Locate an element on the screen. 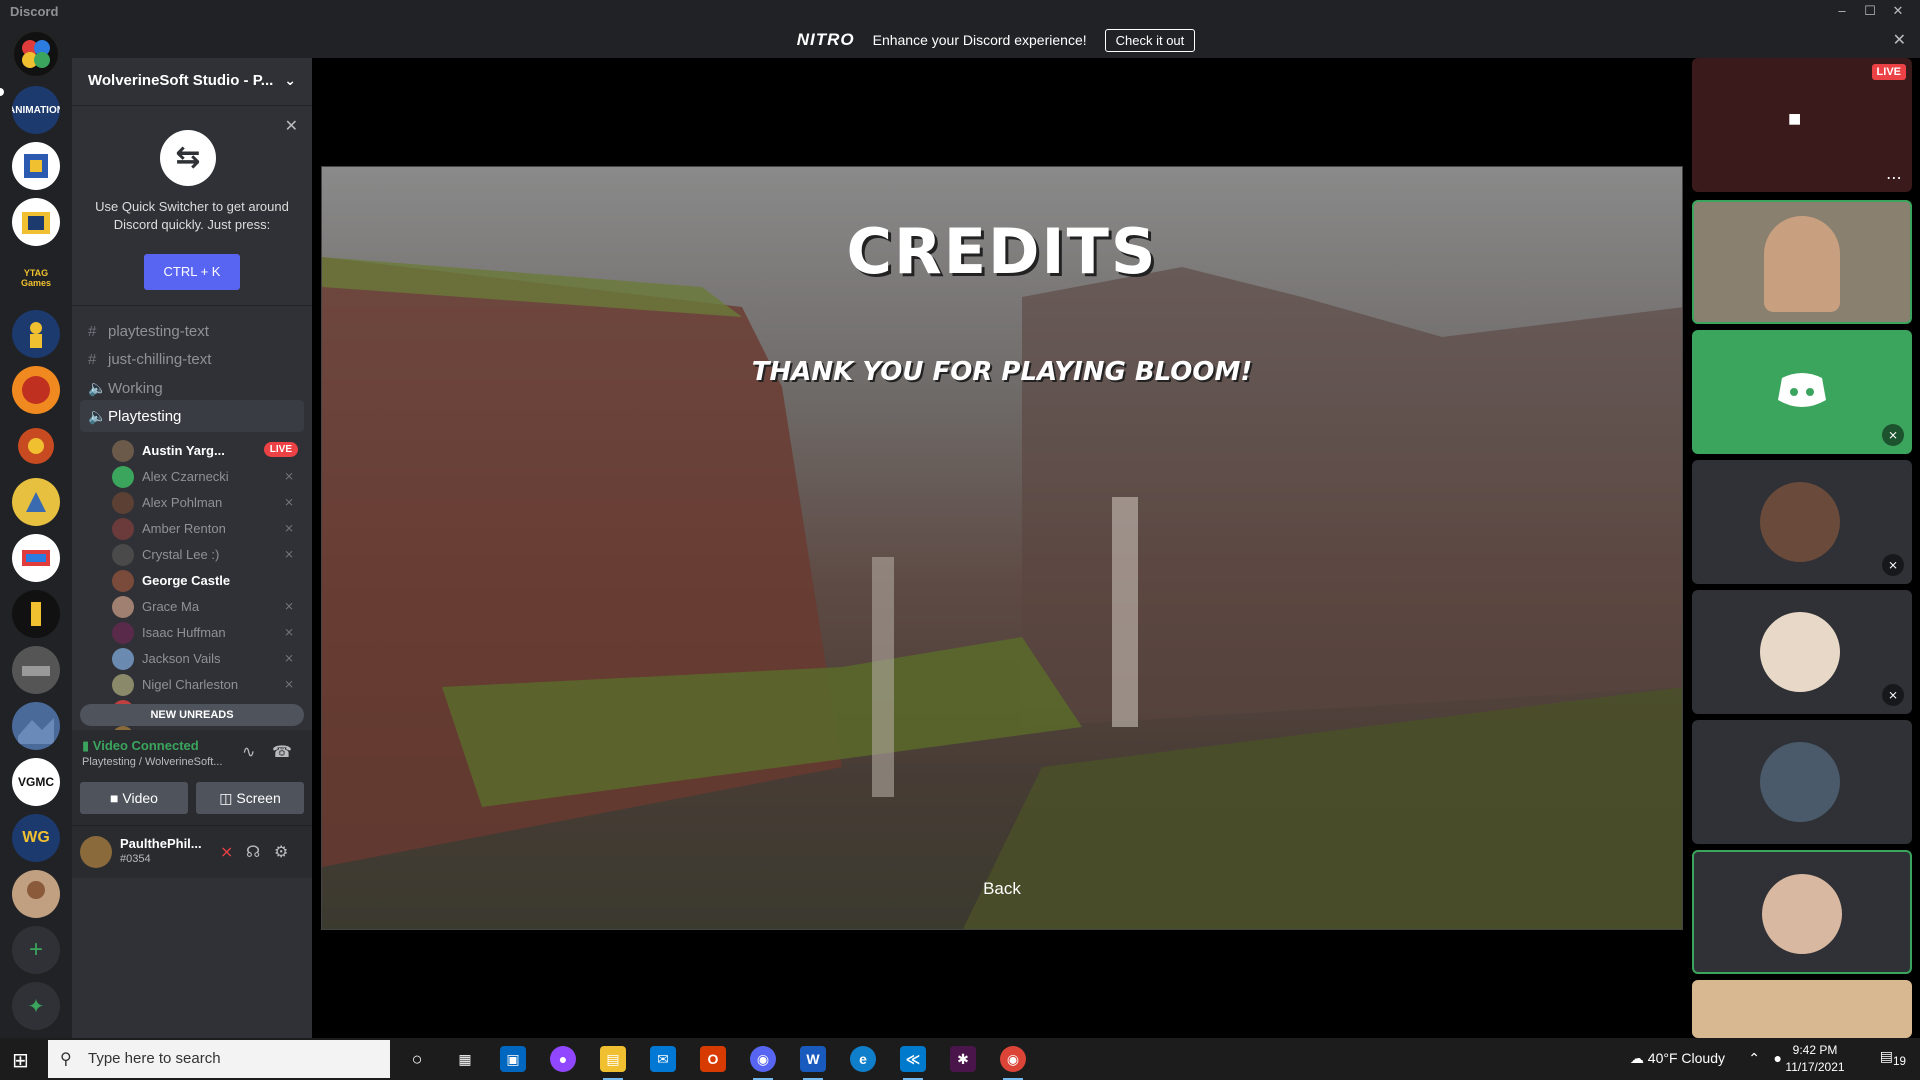  weather-widget: ☁ 40°F Cloudy is located at coordinates (1677, 1058).